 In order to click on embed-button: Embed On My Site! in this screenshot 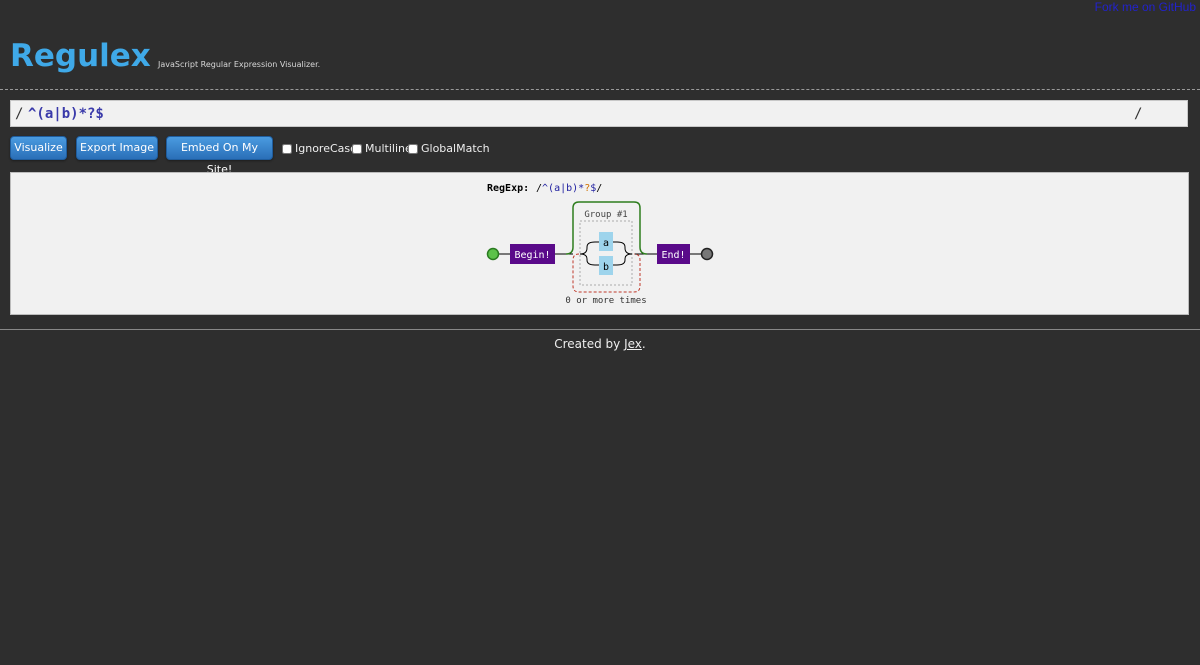, I will do `click(219, 156)`.